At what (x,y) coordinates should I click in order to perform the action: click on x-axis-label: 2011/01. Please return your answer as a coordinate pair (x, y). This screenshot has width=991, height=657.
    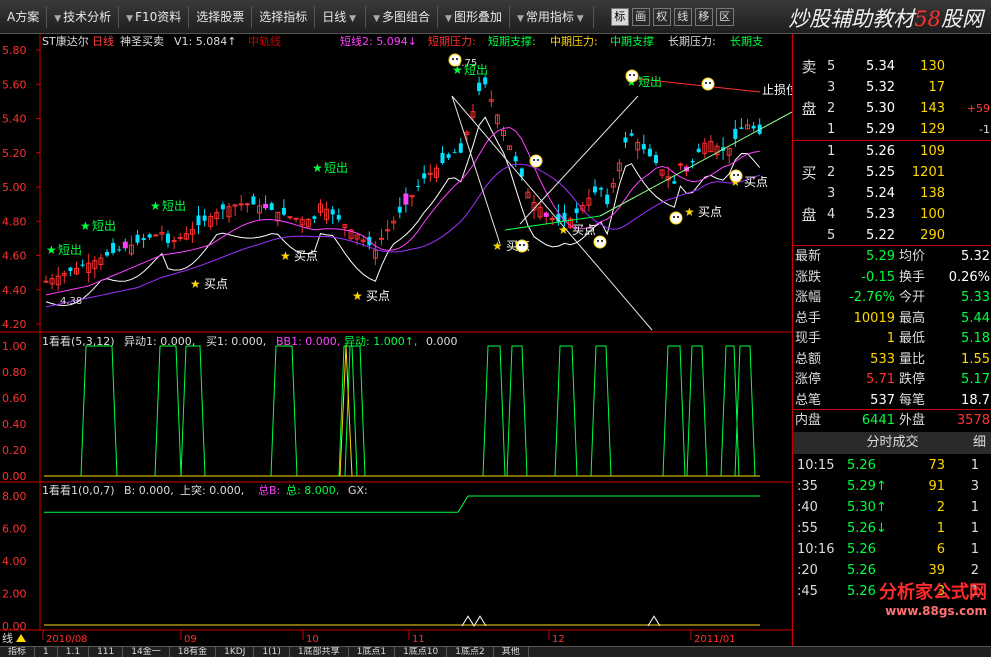
    Looking at the image, I should click on (715, 639).